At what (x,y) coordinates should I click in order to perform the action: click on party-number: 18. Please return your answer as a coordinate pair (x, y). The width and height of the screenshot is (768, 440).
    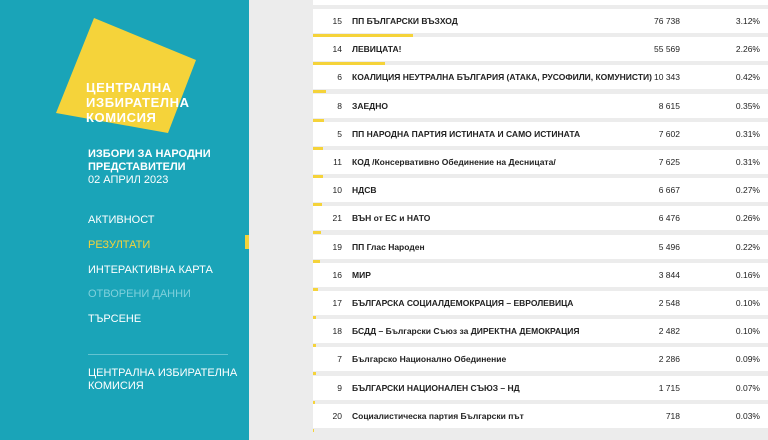
    Looking at the image, I should click on (337, 331).